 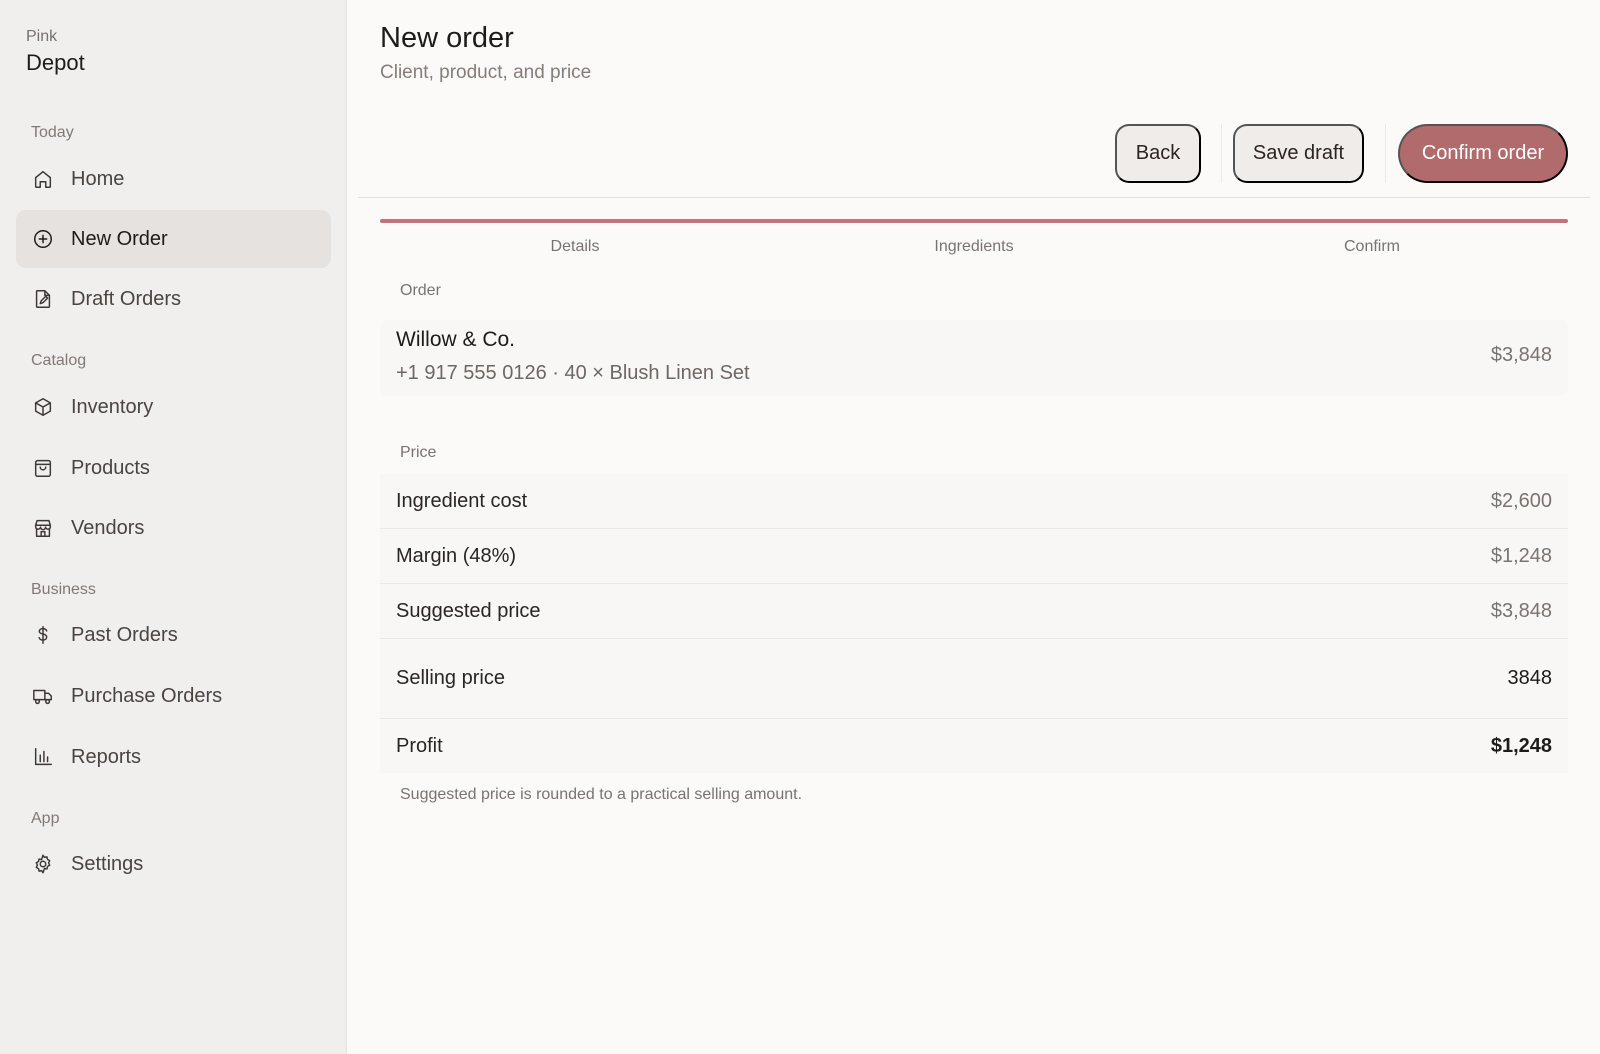 I want to click on sidebar-item-products: Products, so click(x=173, y=468).